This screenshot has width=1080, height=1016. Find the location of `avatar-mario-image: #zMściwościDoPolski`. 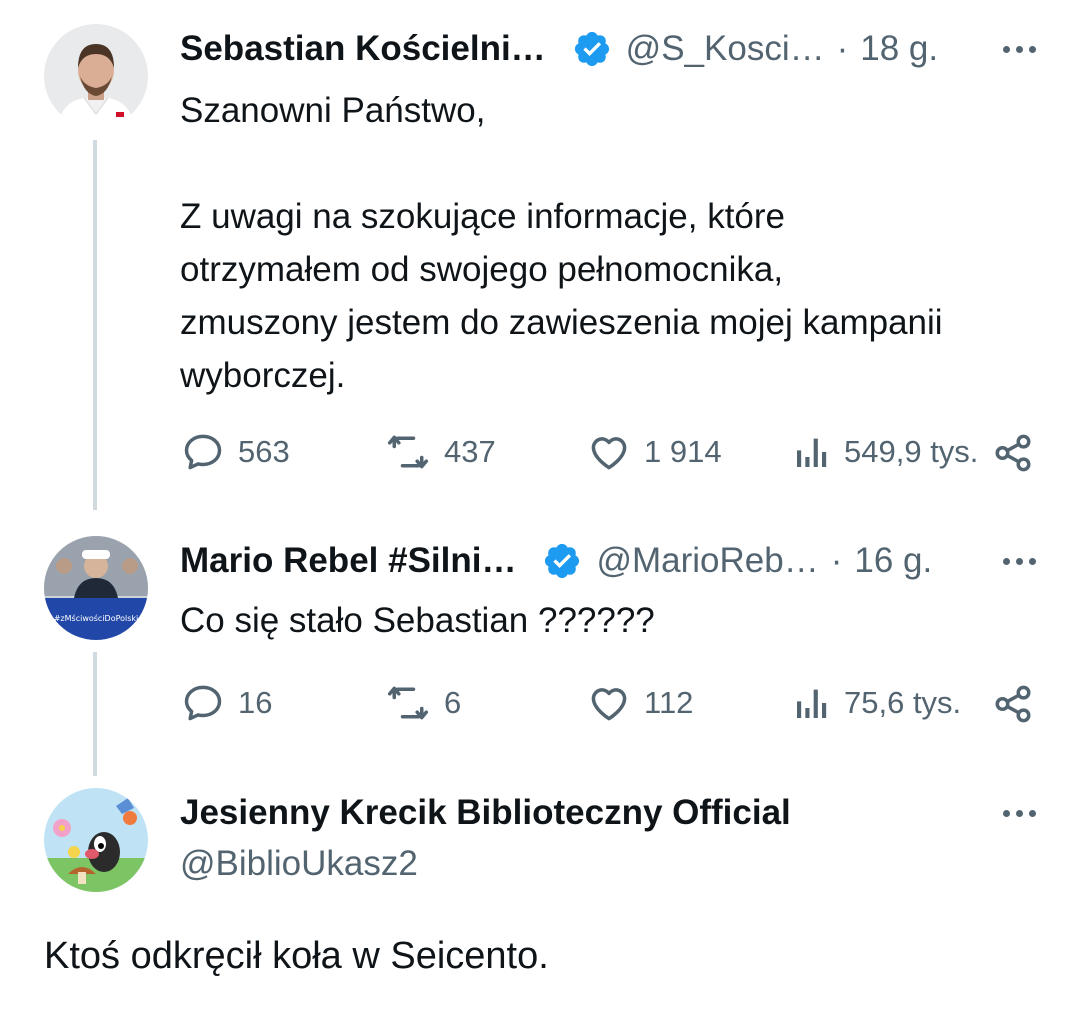

avatar-mario-image: #zMściwościDoPolski is located at coordinates (96, 588).